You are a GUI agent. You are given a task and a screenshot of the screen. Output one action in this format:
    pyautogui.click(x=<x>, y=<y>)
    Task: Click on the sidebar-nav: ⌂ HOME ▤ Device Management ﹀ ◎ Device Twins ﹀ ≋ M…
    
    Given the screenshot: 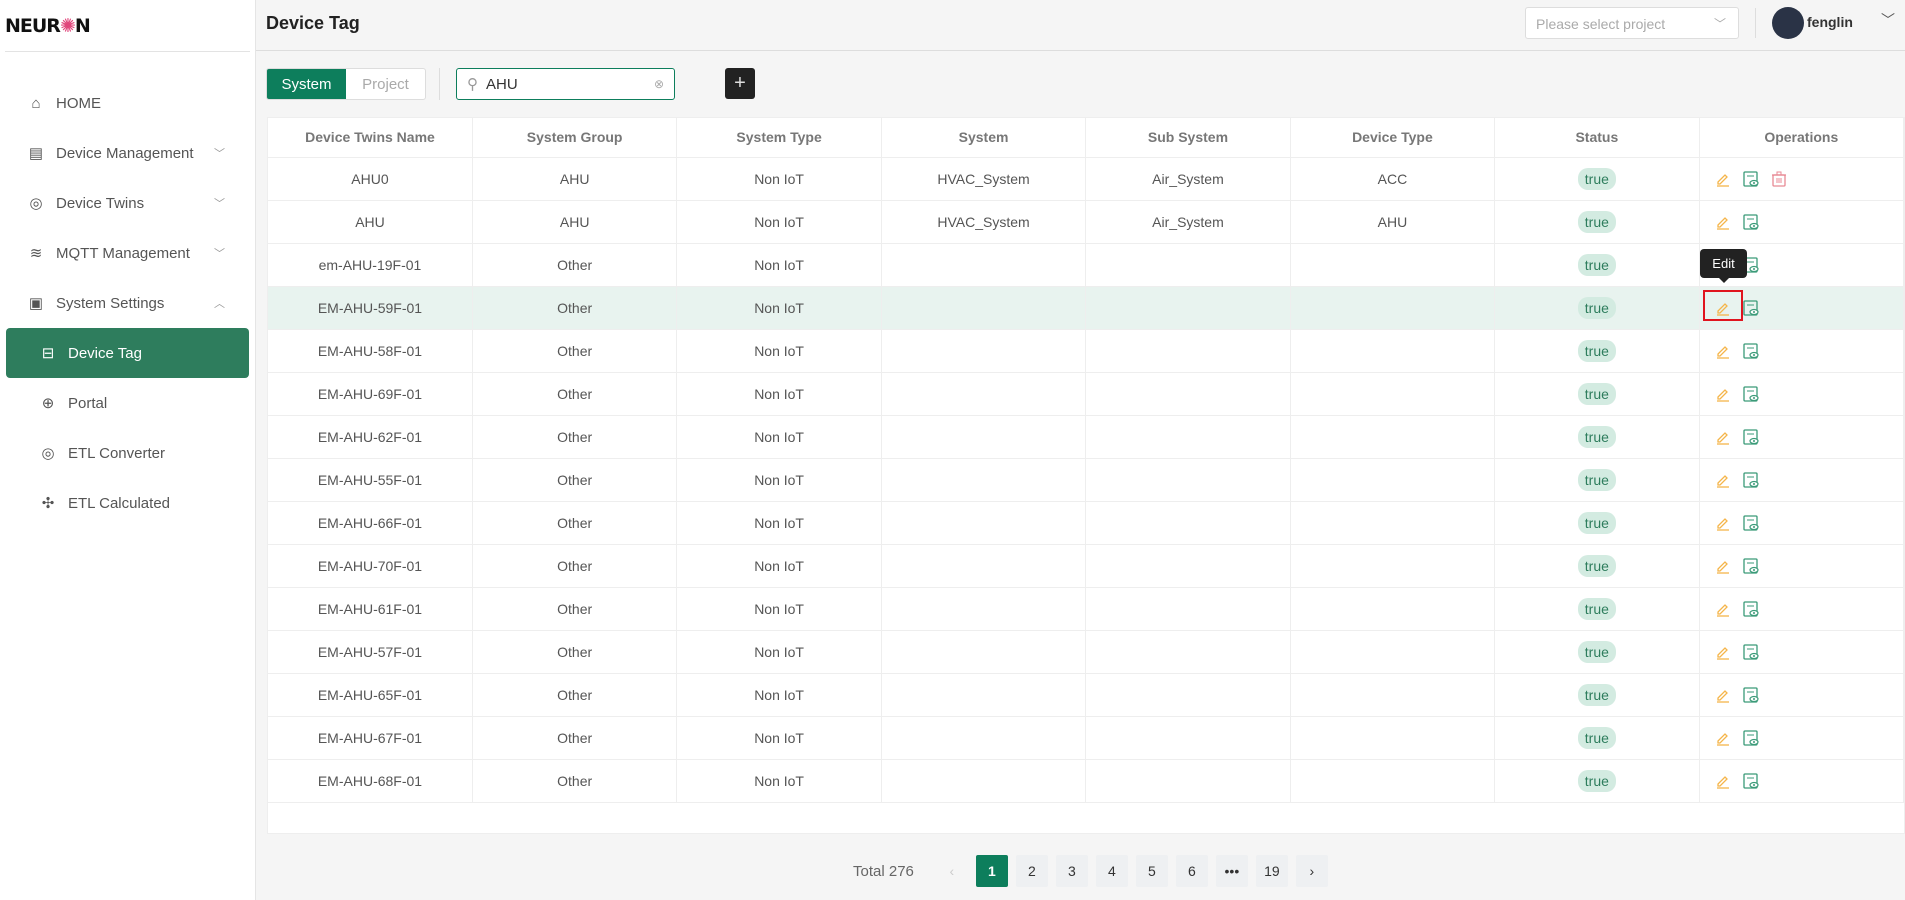 What is the action you would take?
    pyautogui.click(x=127, y=303)
    